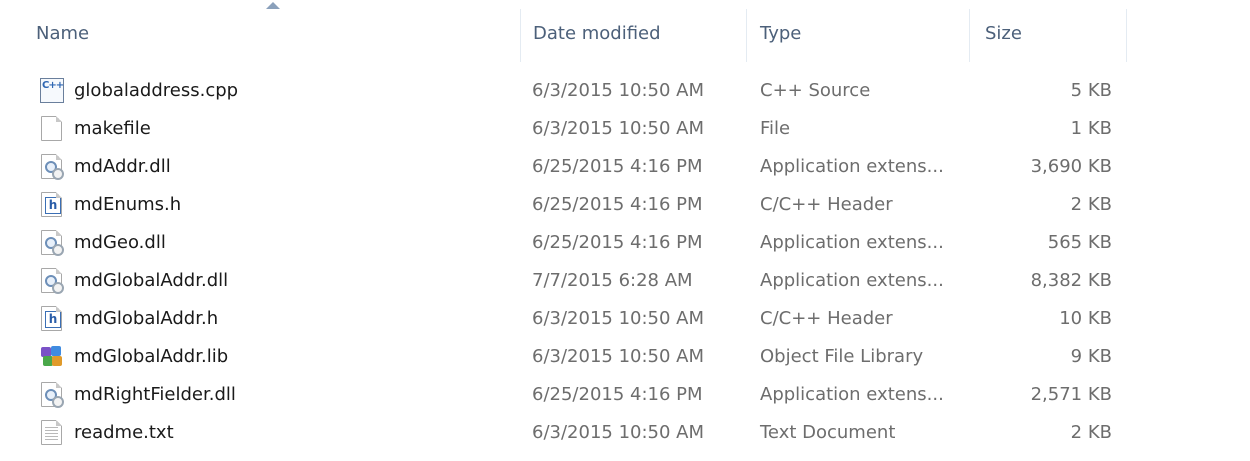 The height and width of the screenshot is (461, 1250). What do you see at coordinates (864, 35) in the screenshot?
I see `column-header-type: Type` at bounding box center [864, 35].